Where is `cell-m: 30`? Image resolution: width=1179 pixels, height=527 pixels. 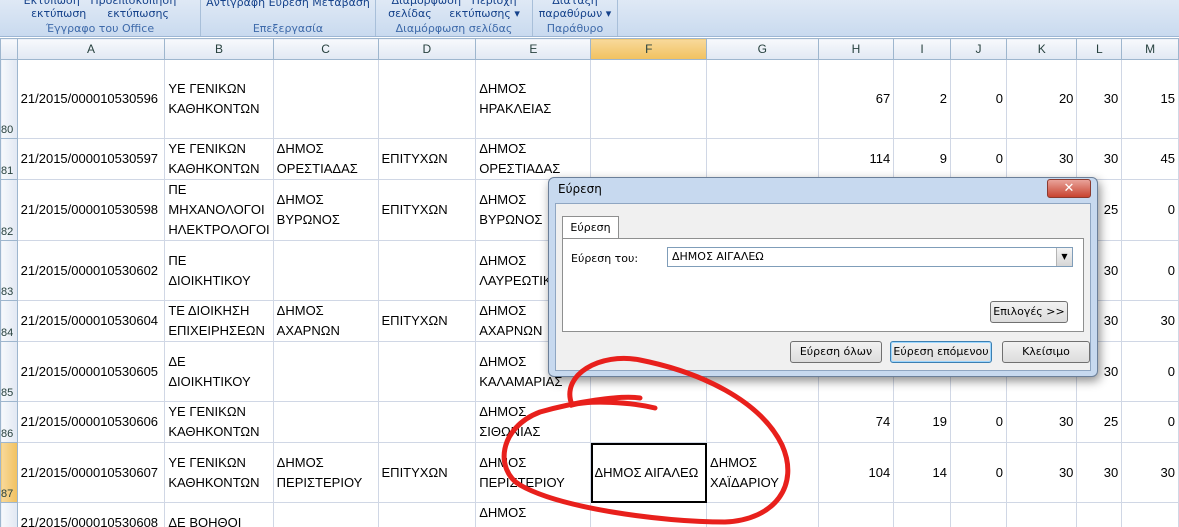
cell-m: 30 is located at coordinates (1150, 321).